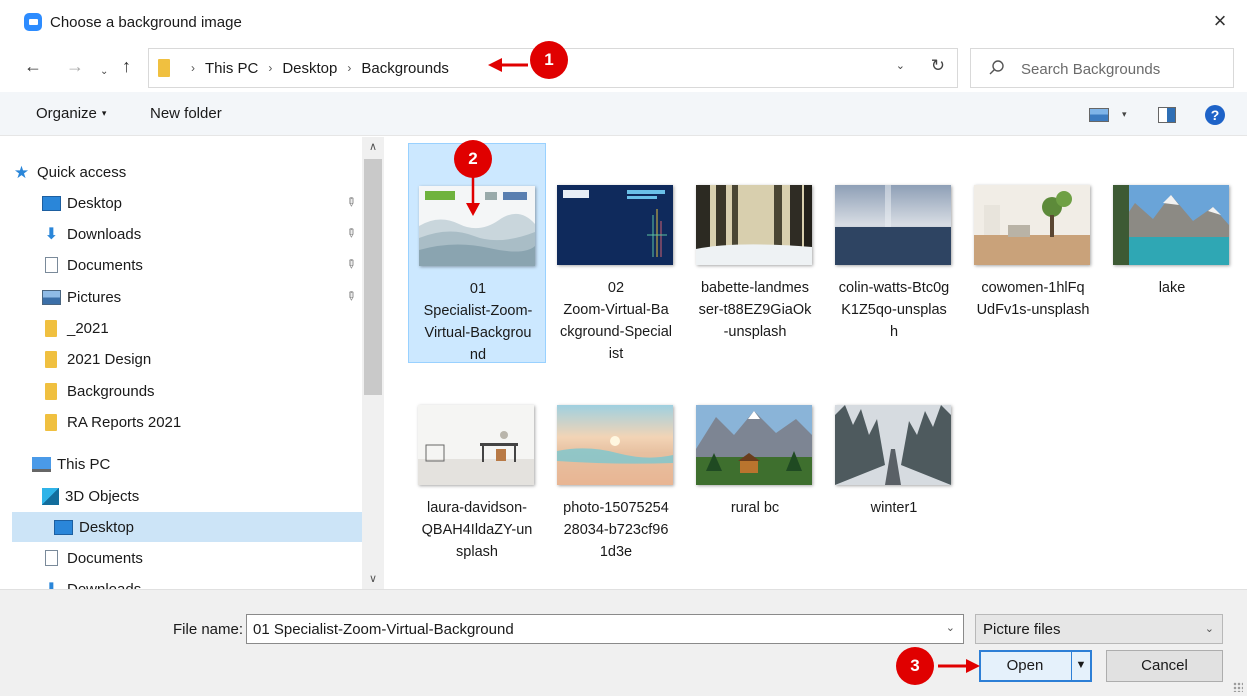 The height and width of the screenshot is (696, 1247). Describe the element at coordinates (71, 113) in the screenshot. I see `organize-menu-button: Organize ▾` at that location.